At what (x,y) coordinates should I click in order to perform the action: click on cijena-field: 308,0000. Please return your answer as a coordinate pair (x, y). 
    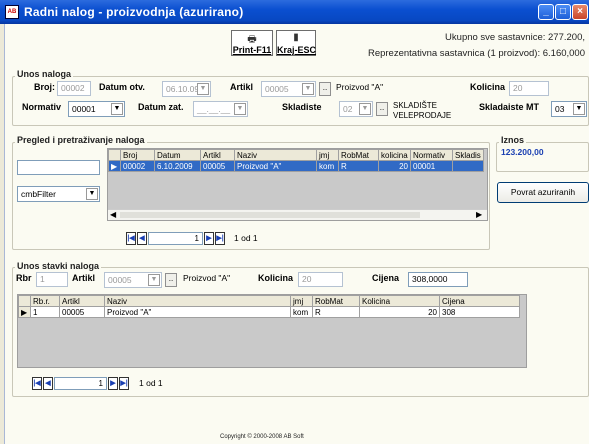
    Looking at the image, I should click on (438, 279).